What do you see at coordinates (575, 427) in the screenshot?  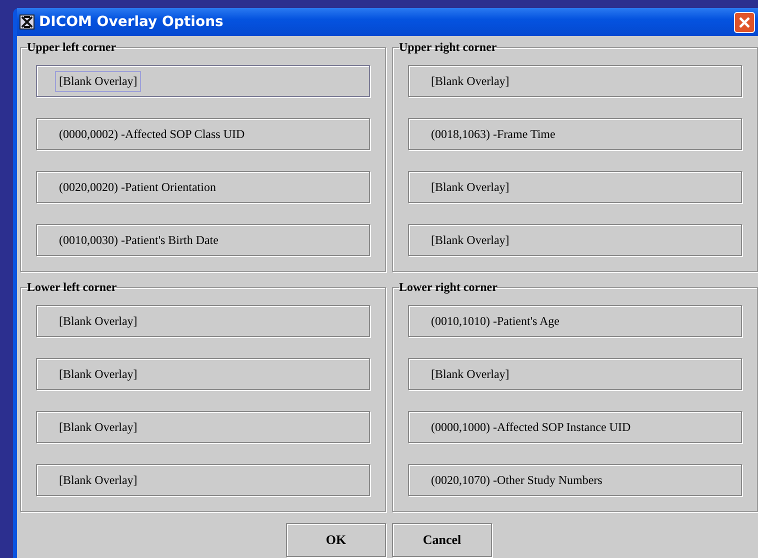 I see `overlay-field-button: (0000,1000) -Affected SOP Instance UID` at bounding box center [575, 427].